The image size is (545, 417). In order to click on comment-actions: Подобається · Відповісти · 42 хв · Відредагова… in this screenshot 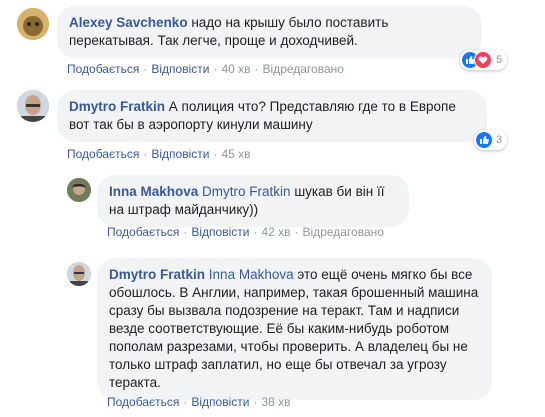, I will do `click(245, 232)`.